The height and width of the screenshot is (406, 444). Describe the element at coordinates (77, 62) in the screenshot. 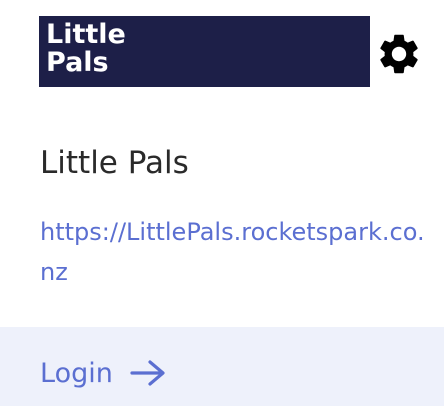

I see `logo-line-2: Pals` at that location.